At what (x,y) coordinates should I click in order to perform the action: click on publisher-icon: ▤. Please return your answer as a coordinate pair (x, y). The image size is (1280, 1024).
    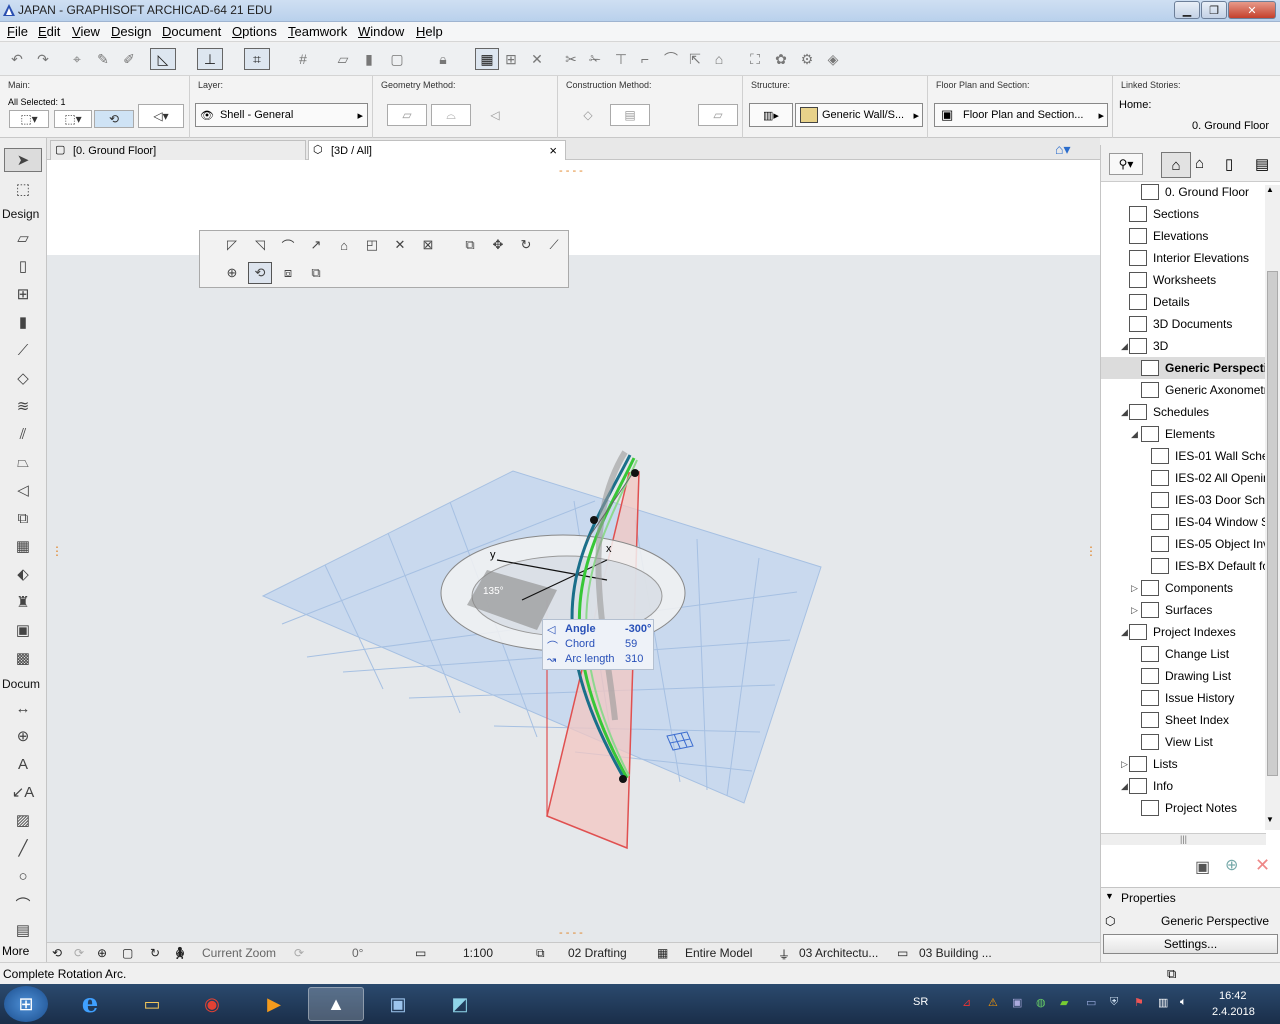
    Looking at the image, I should click on (1262, 164).